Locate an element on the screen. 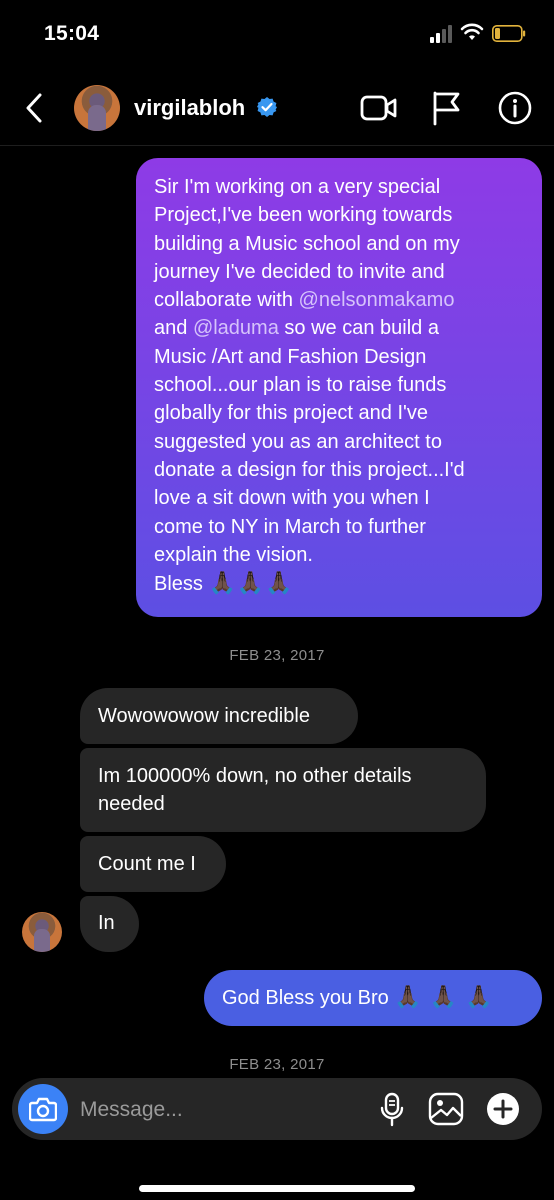 The image size is (554, 1200). message-line: explain the vision. is located at coordinates (233, 554).